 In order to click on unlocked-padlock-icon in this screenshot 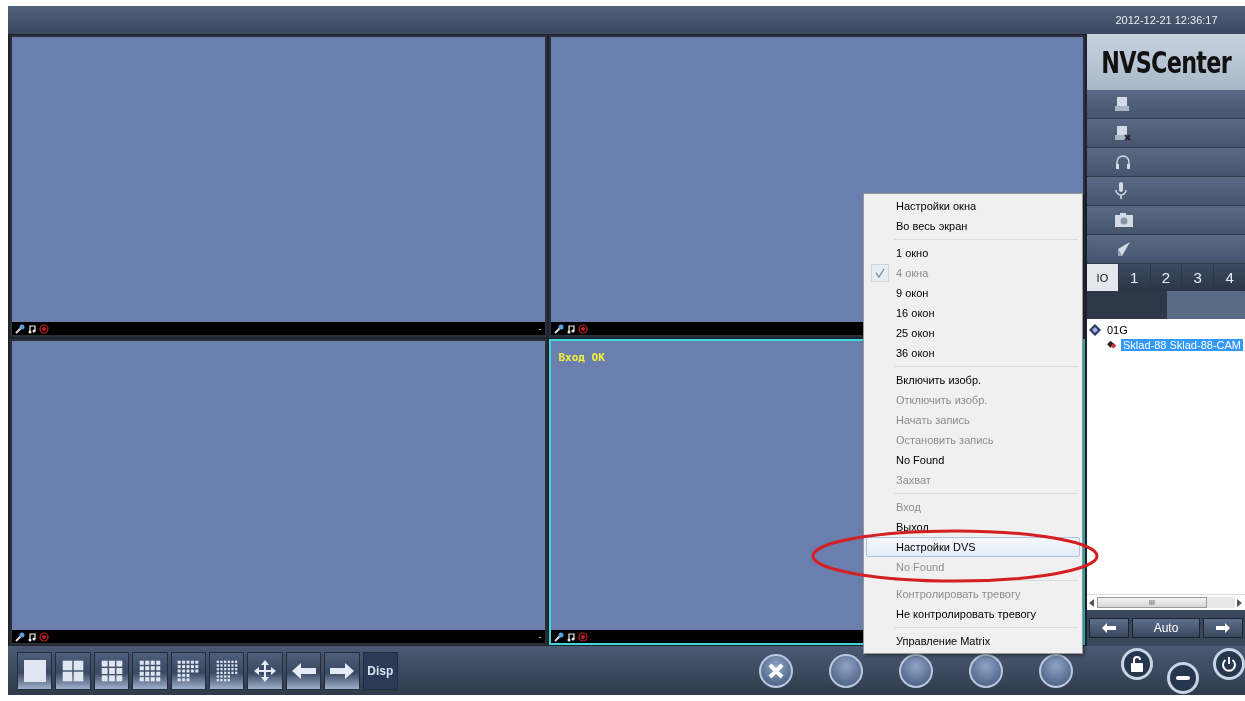, I will do `click(1137, 663)`.